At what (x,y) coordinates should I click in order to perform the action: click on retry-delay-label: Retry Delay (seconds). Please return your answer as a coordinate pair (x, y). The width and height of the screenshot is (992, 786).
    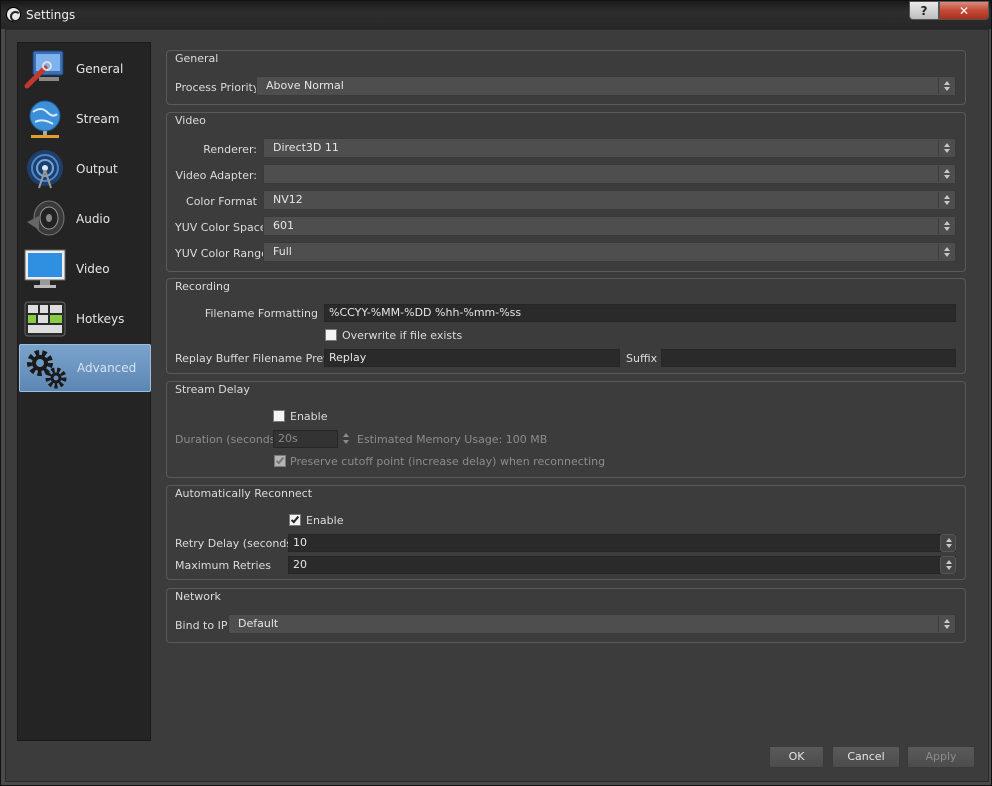
    Looking at the image, I should click on (236, 543).